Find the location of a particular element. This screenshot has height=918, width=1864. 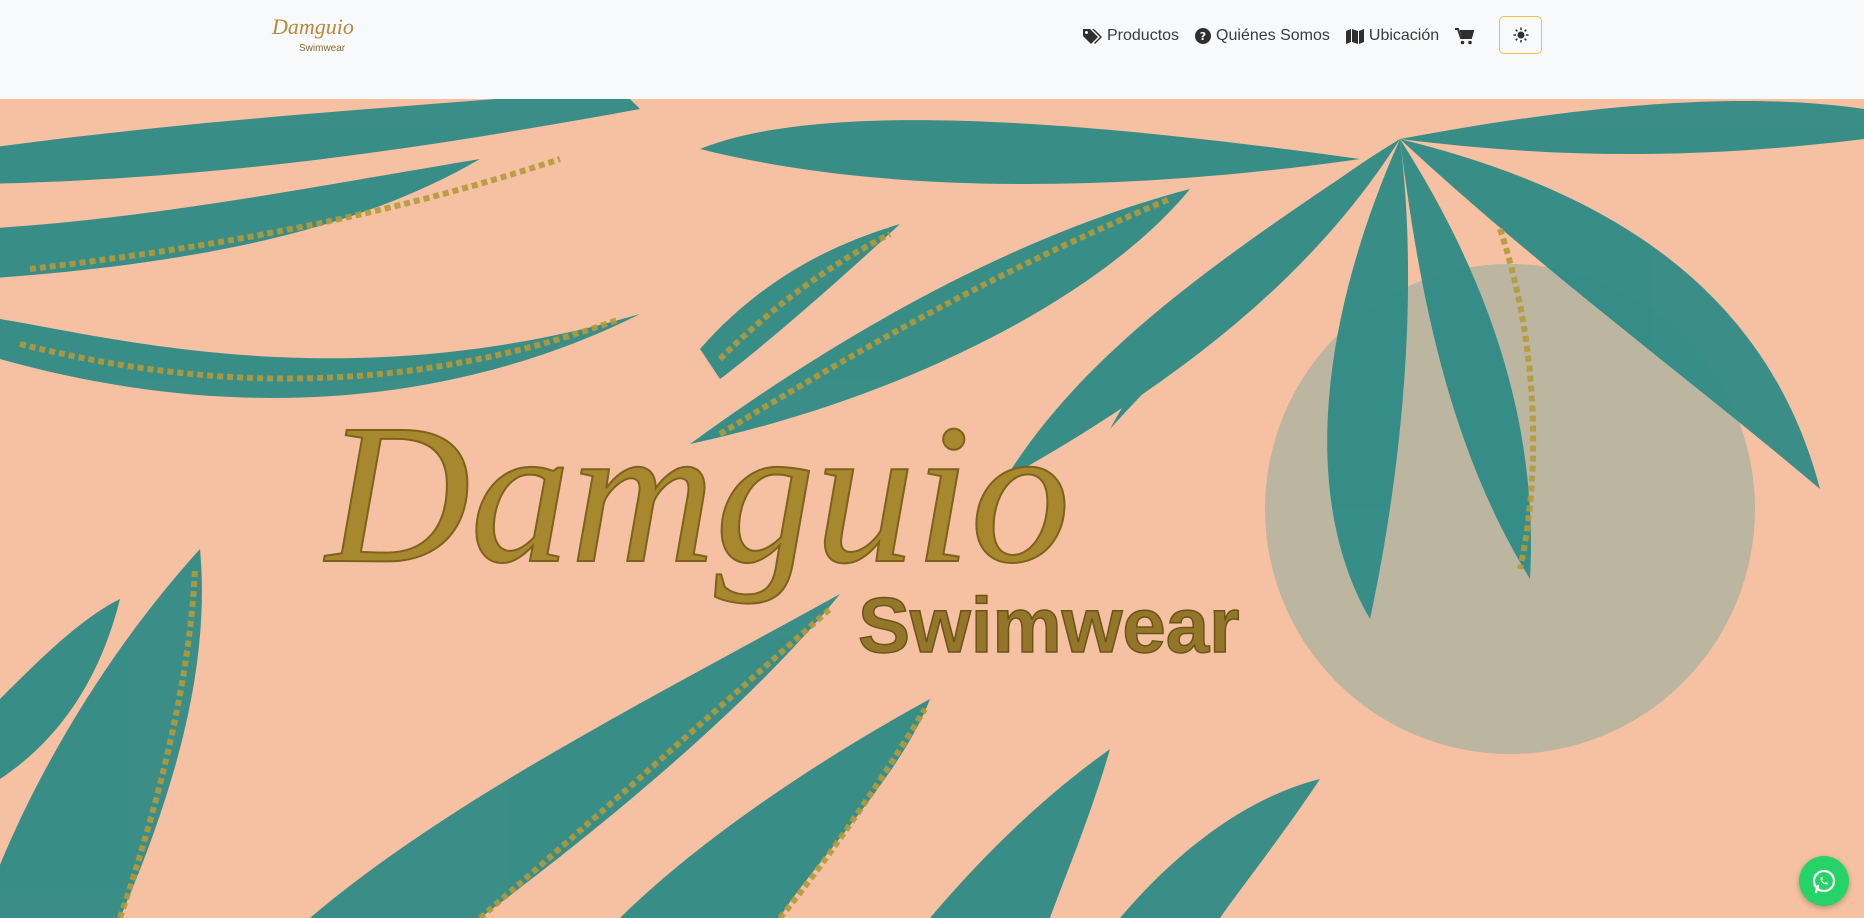

shopping-cart-icon is located at coordinates (1465, 35).